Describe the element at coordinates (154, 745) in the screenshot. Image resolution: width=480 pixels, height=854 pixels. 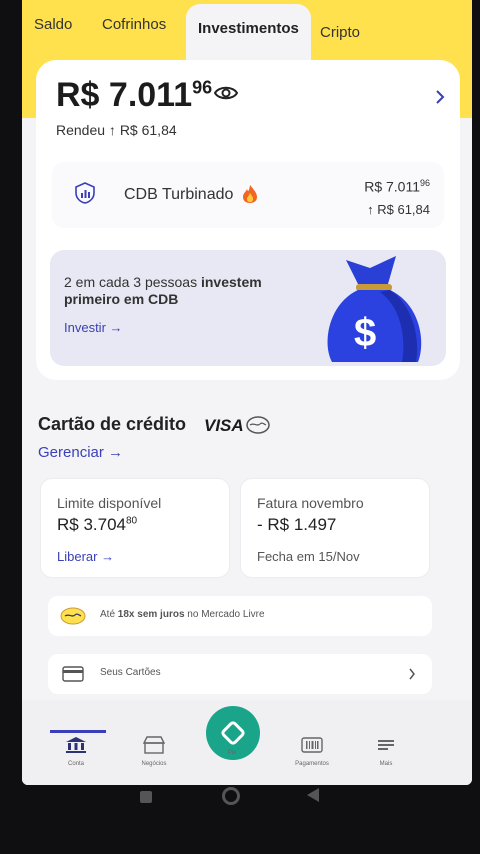
I see `store-icon` at that location.